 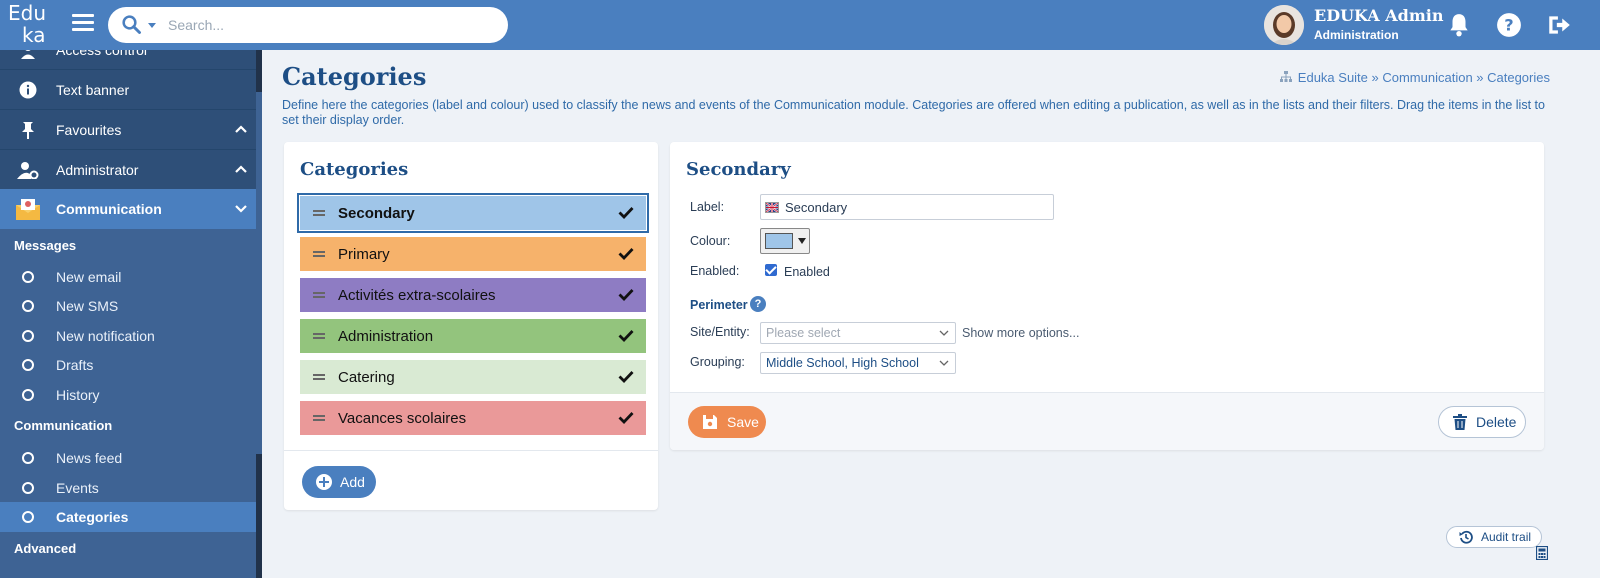 I want to click on info-icon, so click(x=28, y=90).